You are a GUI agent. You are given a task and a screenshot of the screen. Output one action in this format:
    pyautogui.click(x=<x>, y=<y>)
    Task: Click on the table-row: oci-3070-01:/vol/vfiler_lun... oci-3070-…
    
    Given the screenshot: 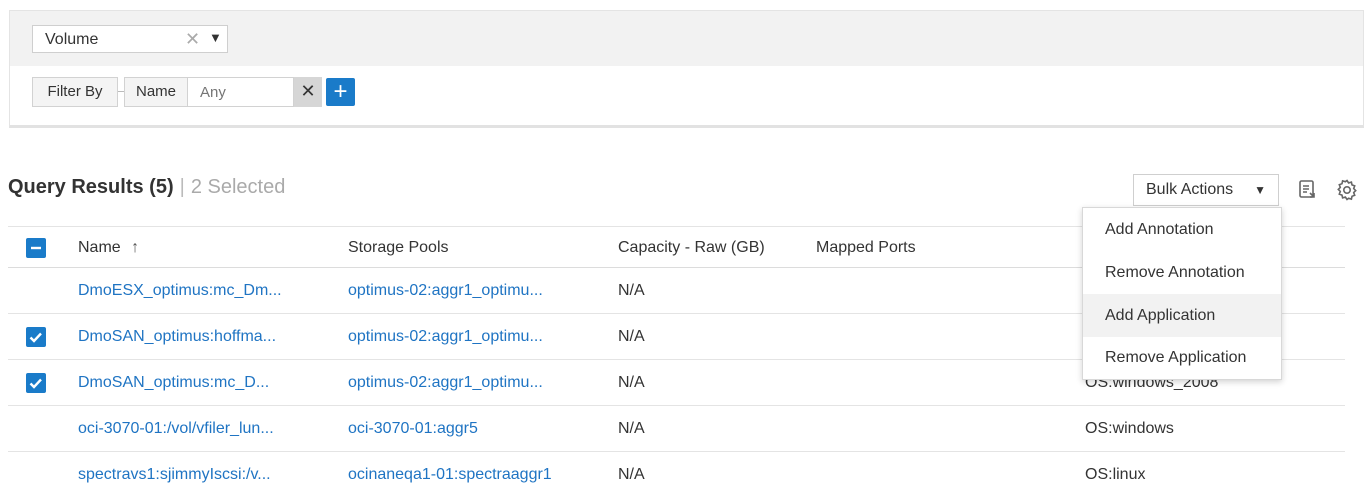 What is the action you would take?
    pyautogui.click(x=676, y=429)
    